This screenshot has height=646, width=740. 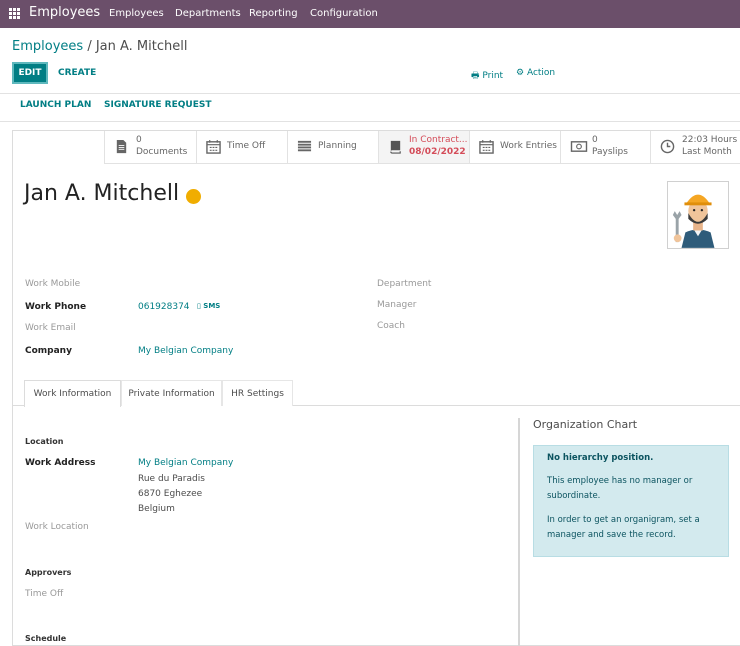 What do you see at coordinates (44, 441) in the screenshot?
I see `location-section-title: Location` at bounding box center [44, 441].